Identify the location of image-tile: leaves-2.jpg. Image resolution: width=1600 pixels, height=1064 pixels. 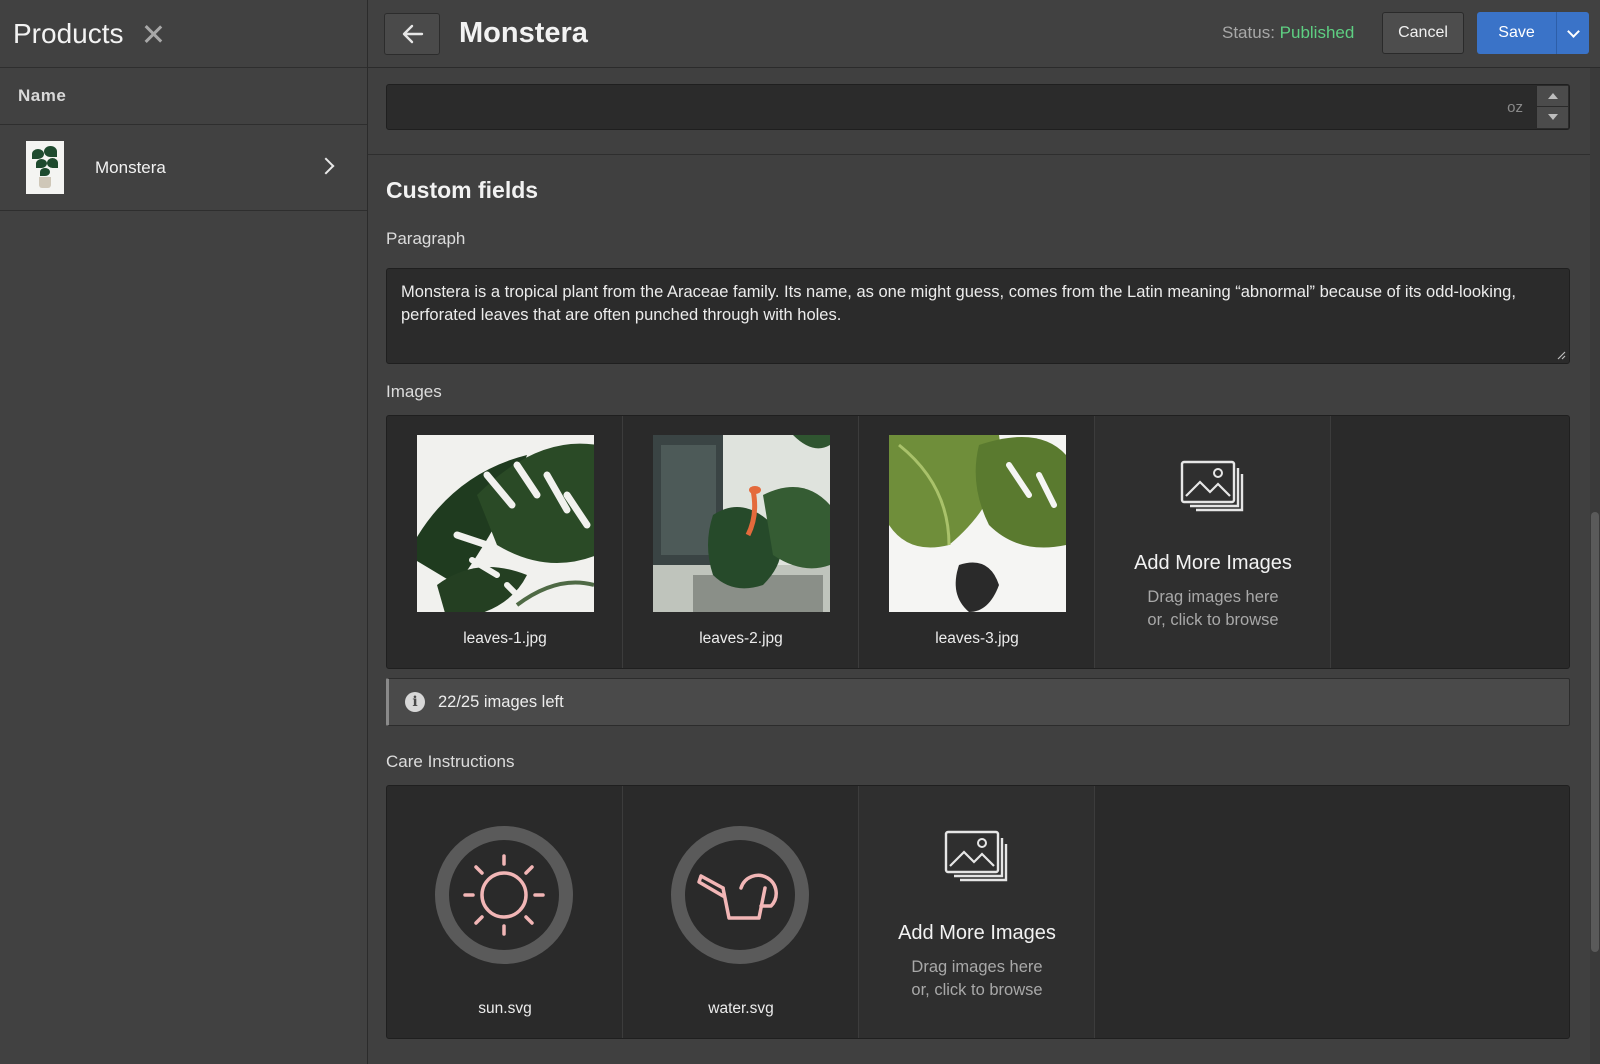
(741, 542).